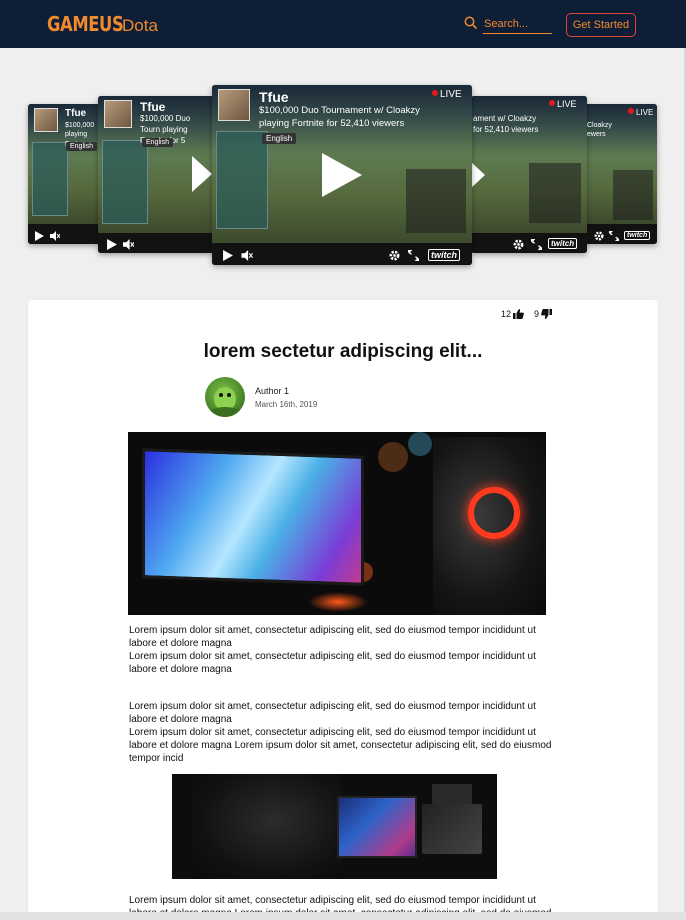 The height and width of the screenshot is (920, 686). Describe the element at coordinates (225, 397) in the screenshot. I see `author-avatar` at that location.